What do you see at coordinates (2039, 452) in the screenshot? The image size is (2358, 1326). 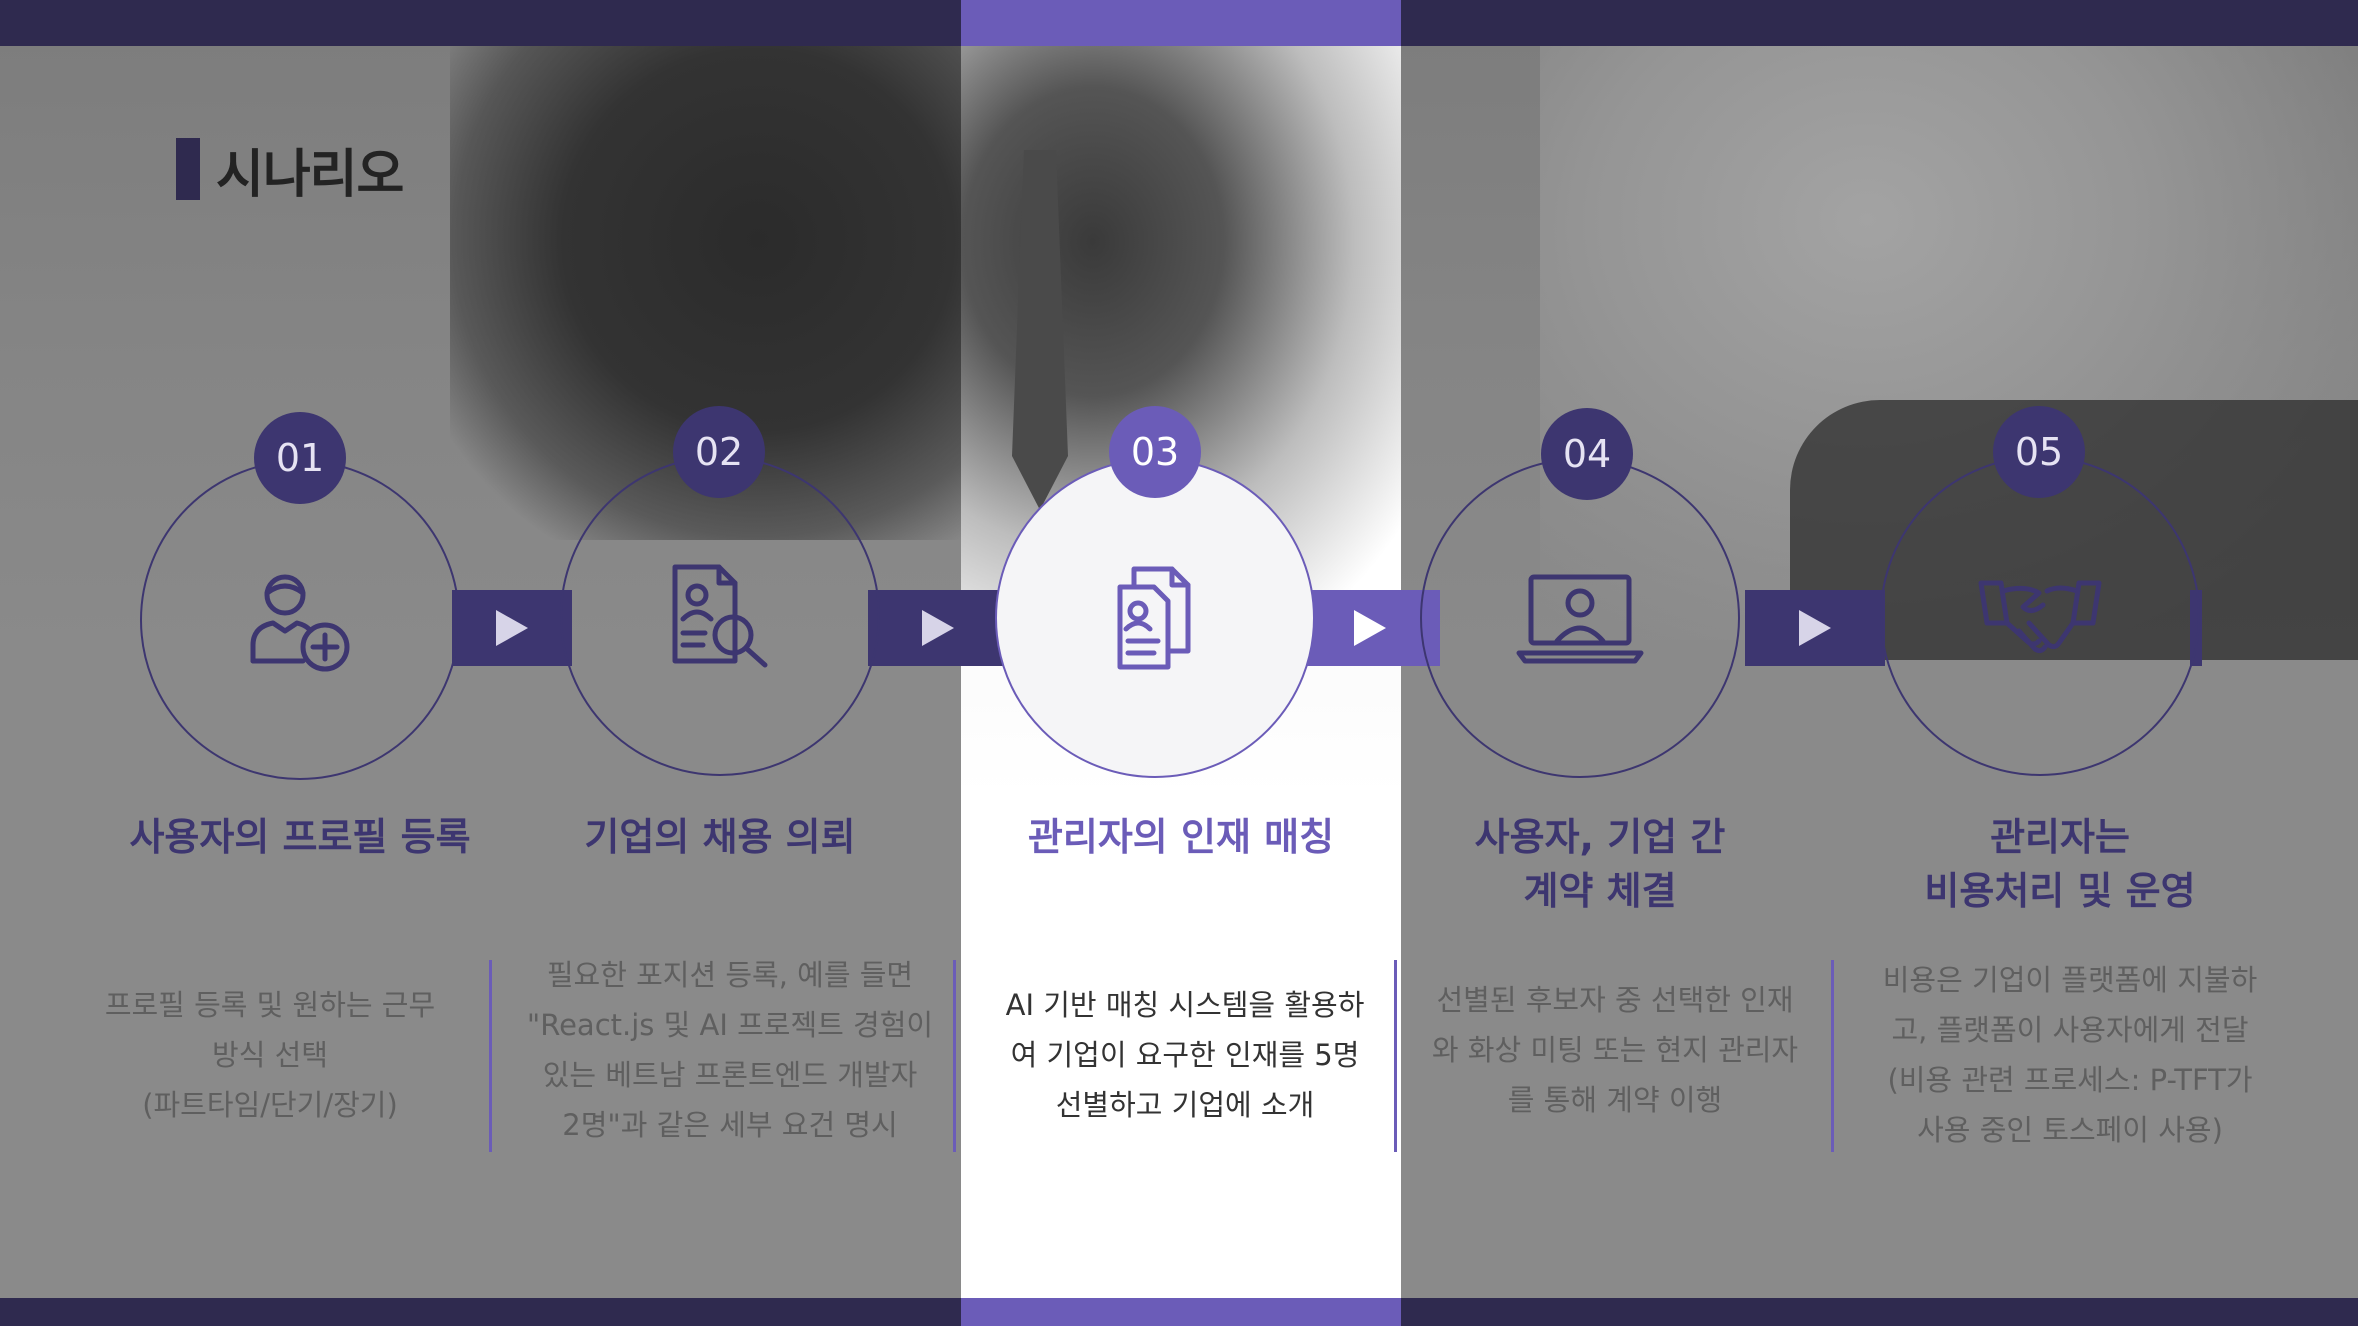 I see `step-5-badge: 05` at bounding box center [2039, 452].